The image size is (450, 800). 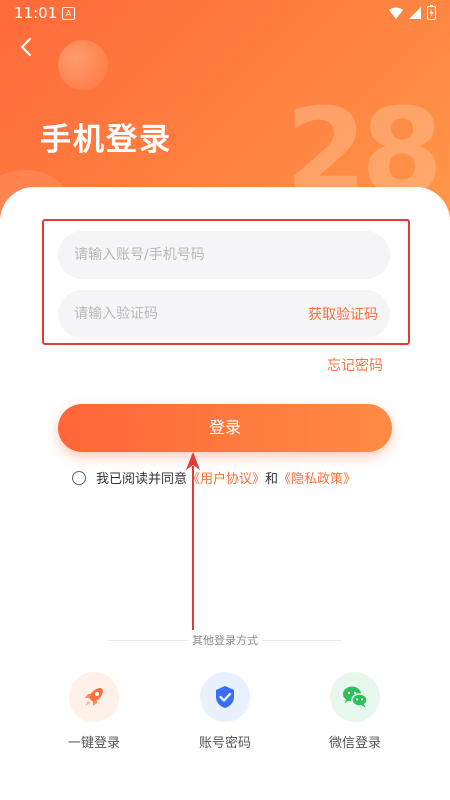 I want to click on agreement-row: 我已阅读并同意 《用户协议》 和 《隐私政策》, so click(x=214, y=477).